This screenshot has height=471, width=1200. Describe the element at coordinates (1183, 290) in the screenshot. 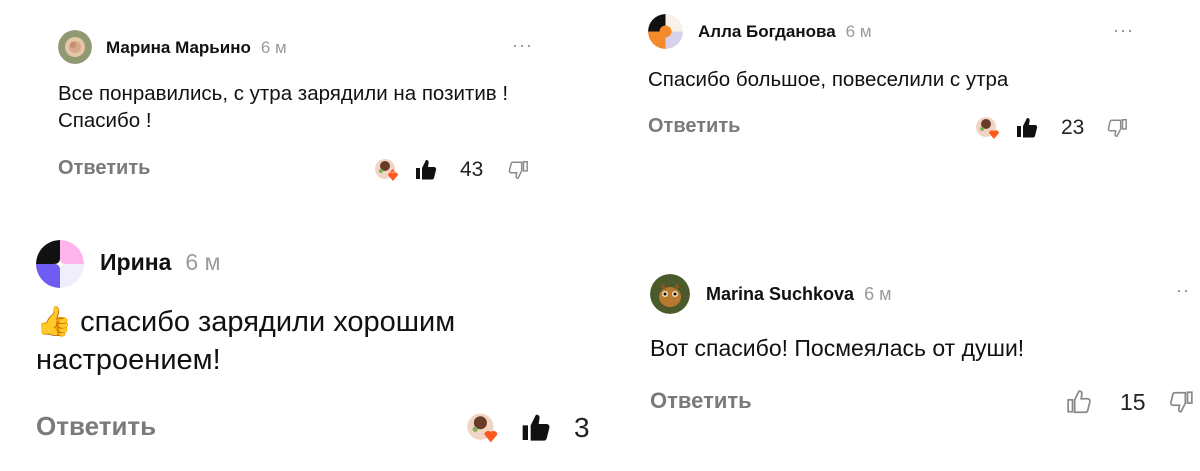

I see `more-icon: ··` at that location.